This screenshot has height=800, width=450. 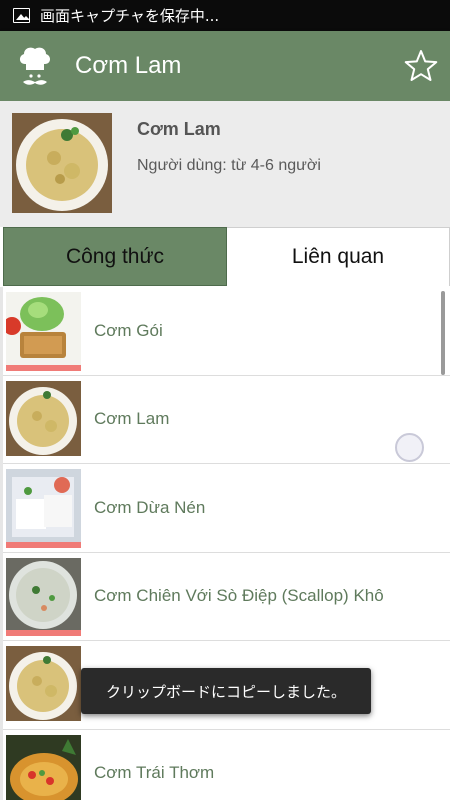 I want to click on tab-recipe: Công thức, so click(x=115, y=256).